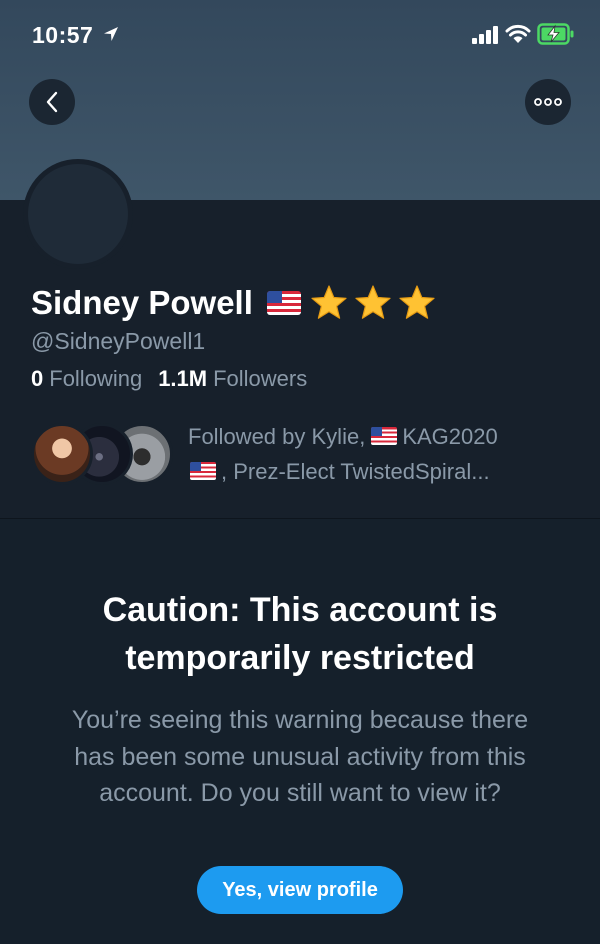 The width and height of the screenshot is (600, 944). I want to click on view-profile-button: Yes, view profile, so click(300, 890).